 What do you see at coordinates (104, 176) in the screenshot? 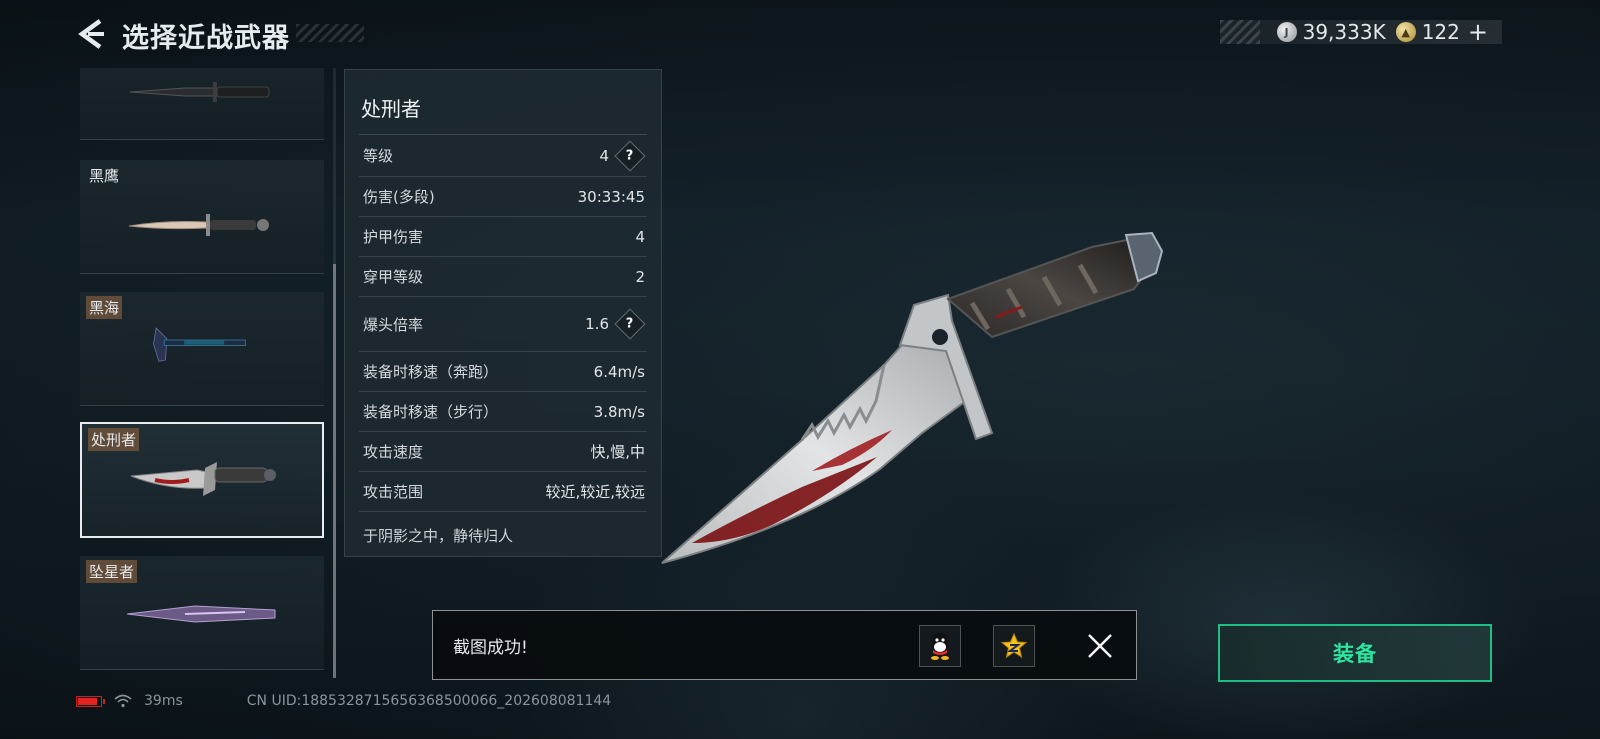
I see `weapon-card-label: 黑鹰` at bounding box center [104, 176].